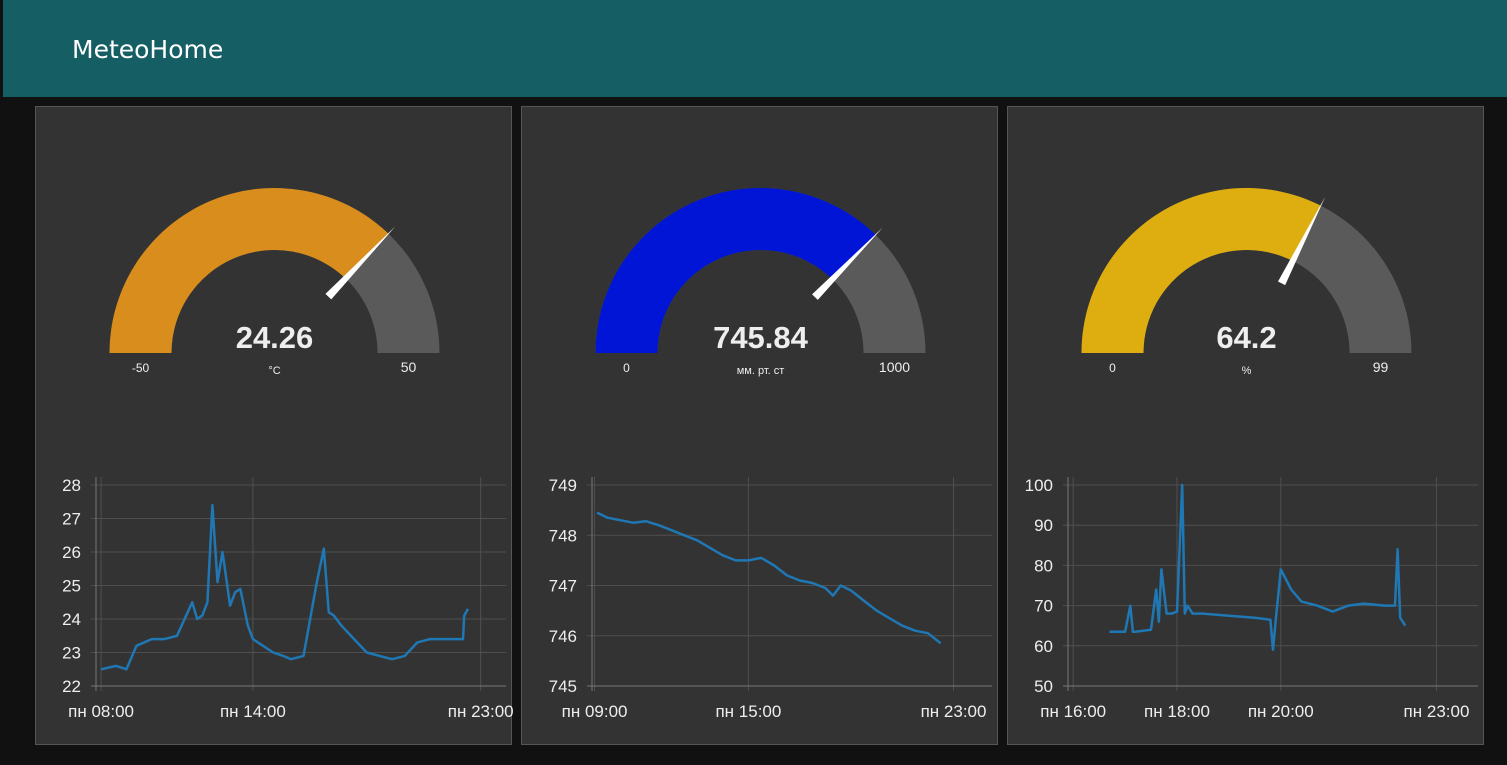 The width and height of the screenshot is (1507, 765). Describe the element at coordinates (71, 485) in the screenshot. I see `y-tick-label: 28` at that location.